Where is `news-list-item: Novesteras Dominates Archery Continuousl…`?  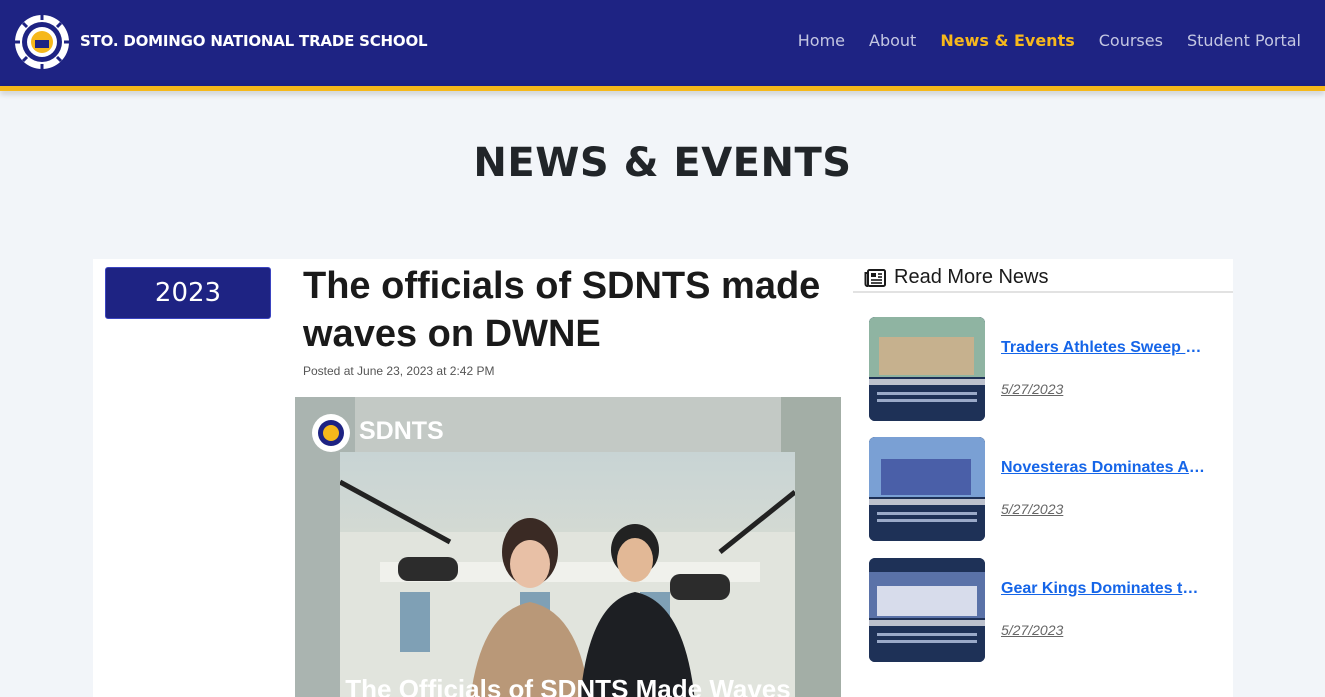 news-list-item: Novesteras Dominates Archery Continuousl… is located at coordinates (1044, 489).